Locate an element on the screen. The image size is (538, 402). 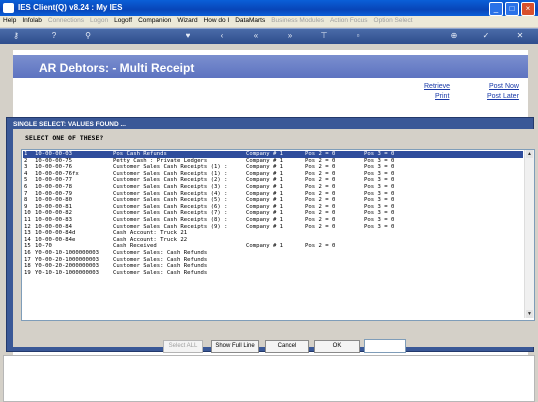
scroll-down-icon: ▼ is located at coordinates (529, 314).